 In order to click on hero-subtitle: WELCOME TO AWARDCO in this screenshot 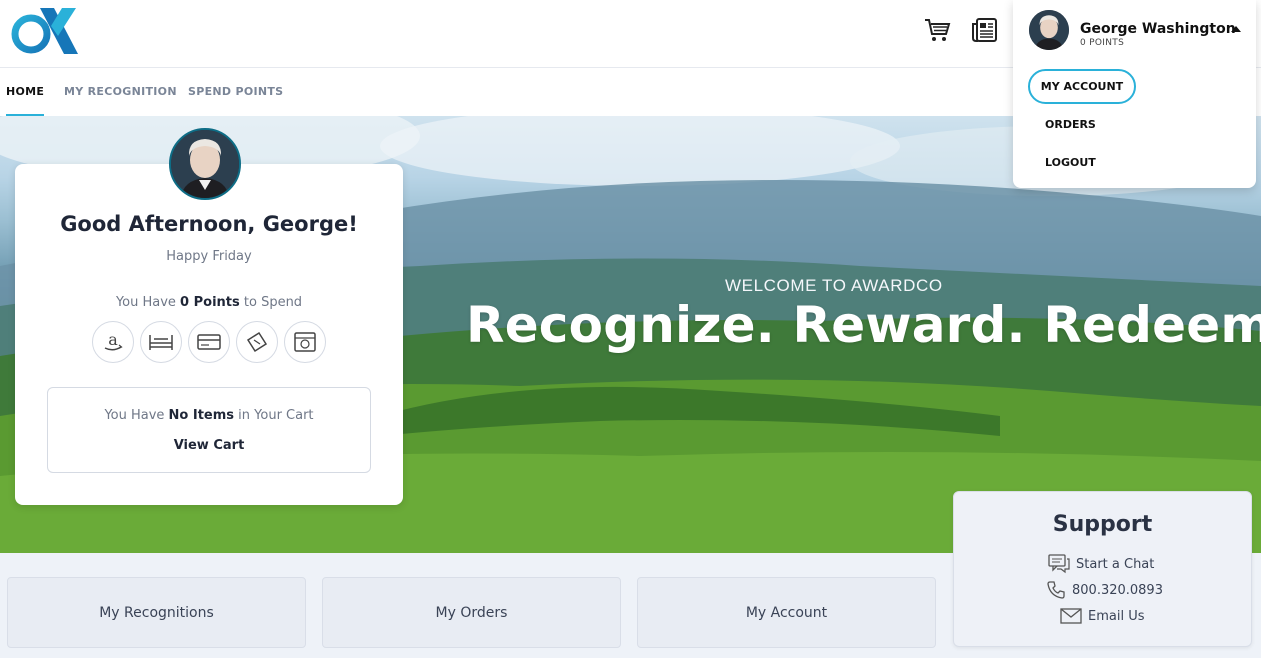, I will do `click(834, 285)`.